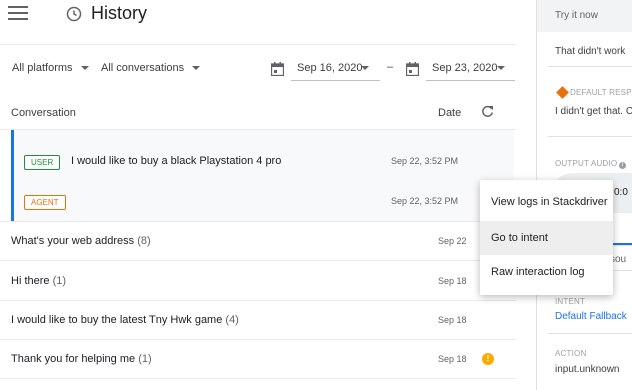 The width and height of the screenshot is (632, 390). Describe the element at coordinates (30, 281) in the screenshot. I see `row-text: Hi there` at that location.